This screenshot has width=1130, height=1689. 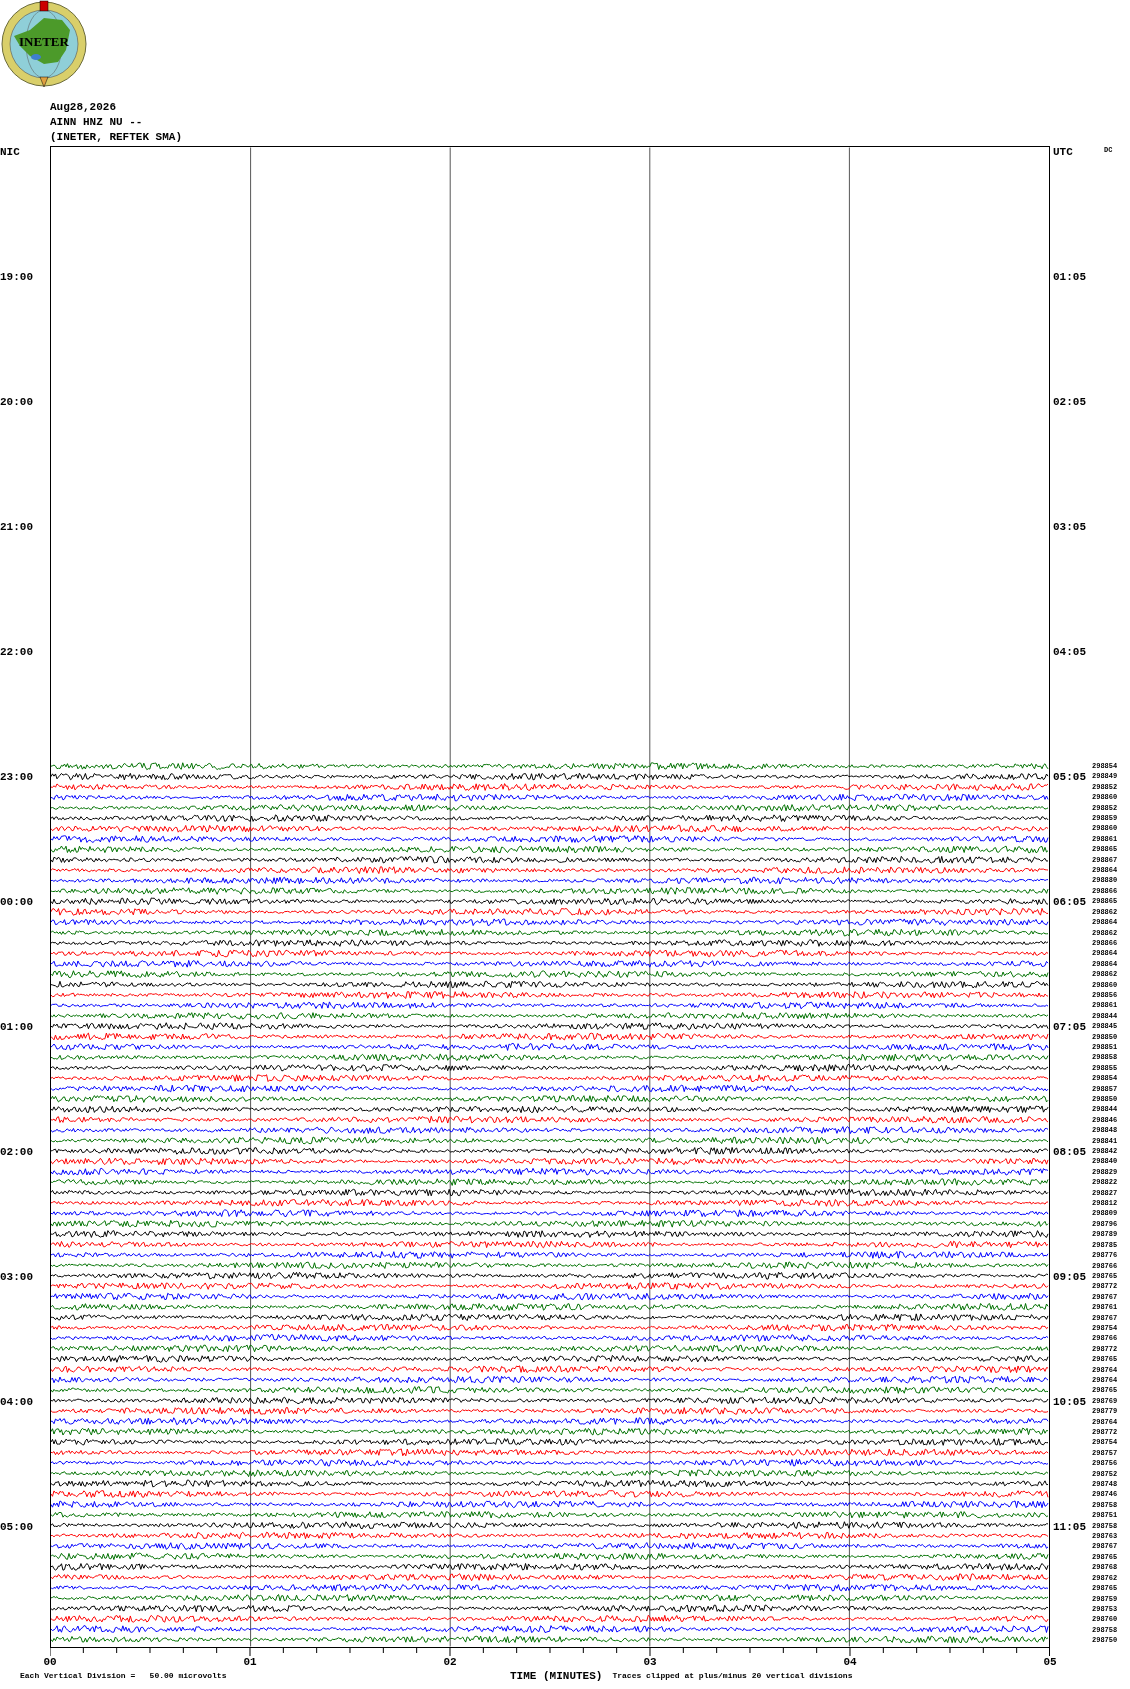 What do you see at coordinates (556, 1676) in the screenshot?
I see `axis-title: TIME (MINUTES)` at bounding box center [556, 1676].